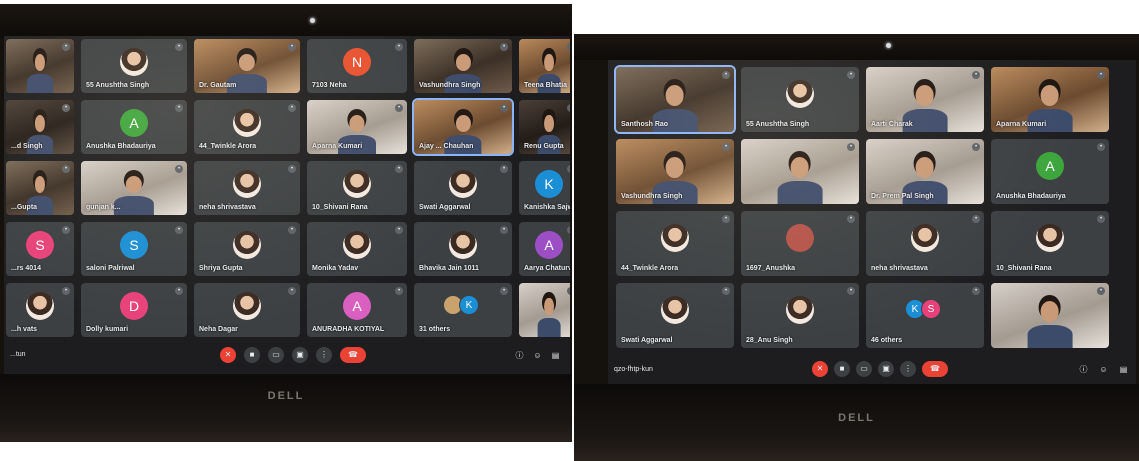 Image resolution: width=1139 pixels, height=461 pixels. I want to click on participant-tile: A • ANURADHA KOTIYAL, so click(357, 310).